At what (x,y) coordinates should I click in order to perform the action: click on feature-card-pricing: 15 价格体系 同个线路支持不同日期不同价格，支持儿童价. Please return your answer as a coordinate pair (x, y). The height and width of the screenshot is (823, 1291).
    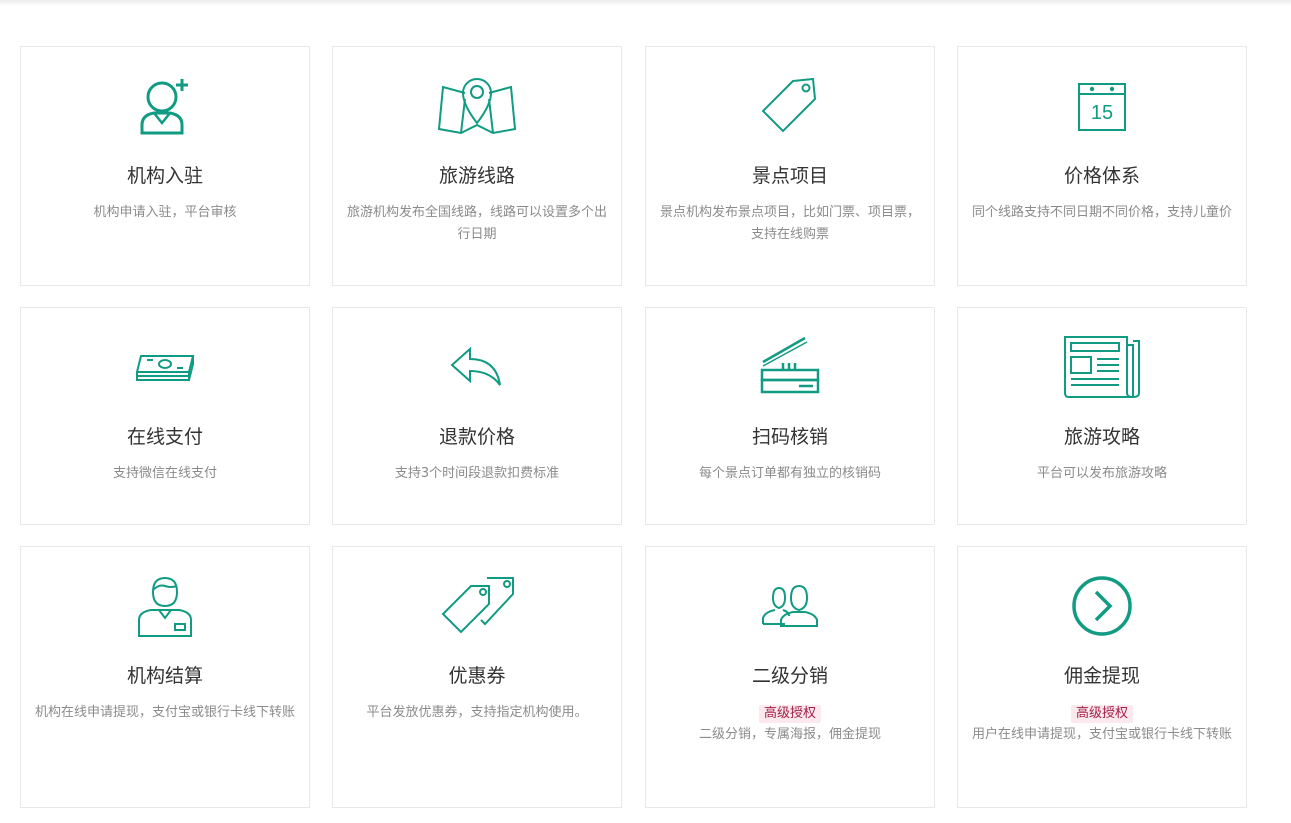
    Looking at the image, I should click on (1102, 166).